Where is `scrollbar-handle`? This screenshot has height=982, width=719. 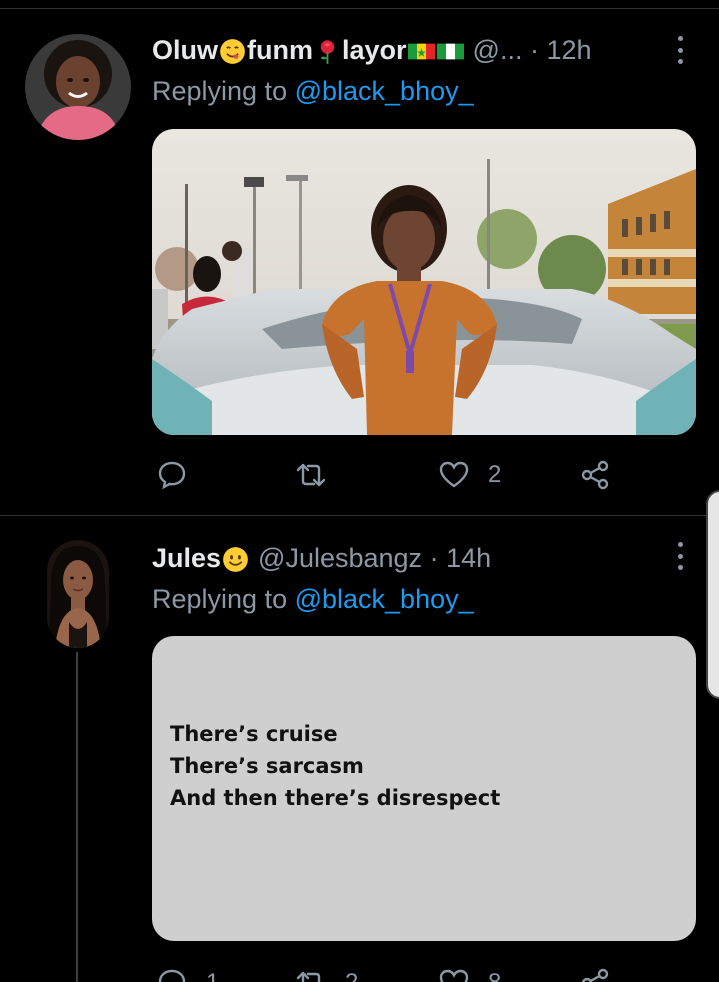
scrollbar-handle is located at coordinates (712, 594).